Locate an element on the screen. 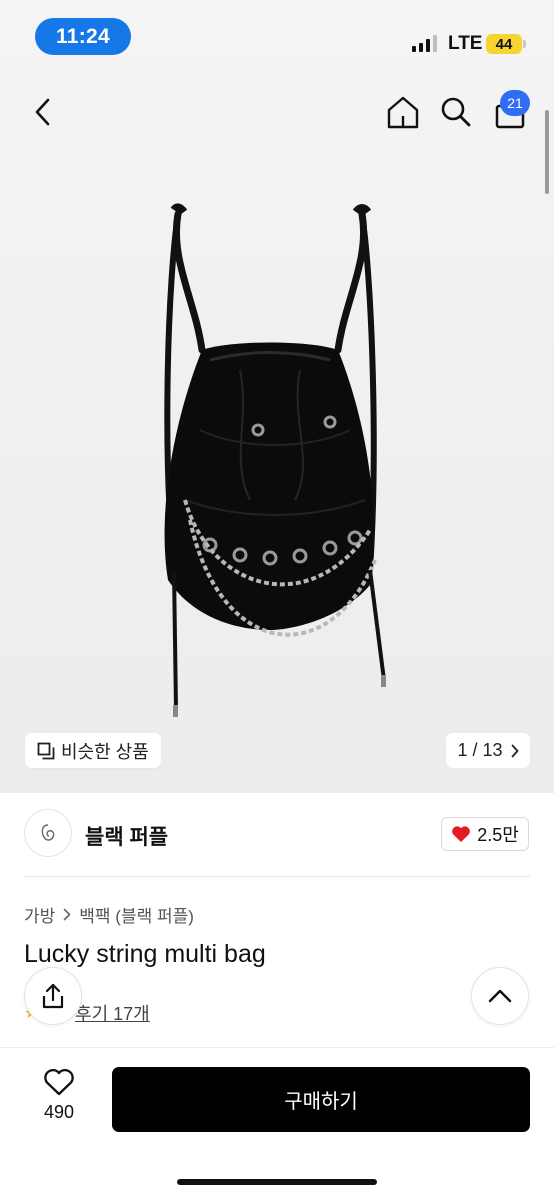 This screenshot has width=554, height=1200. wishlist-button: 490 is located at coordinates (59, 1098).